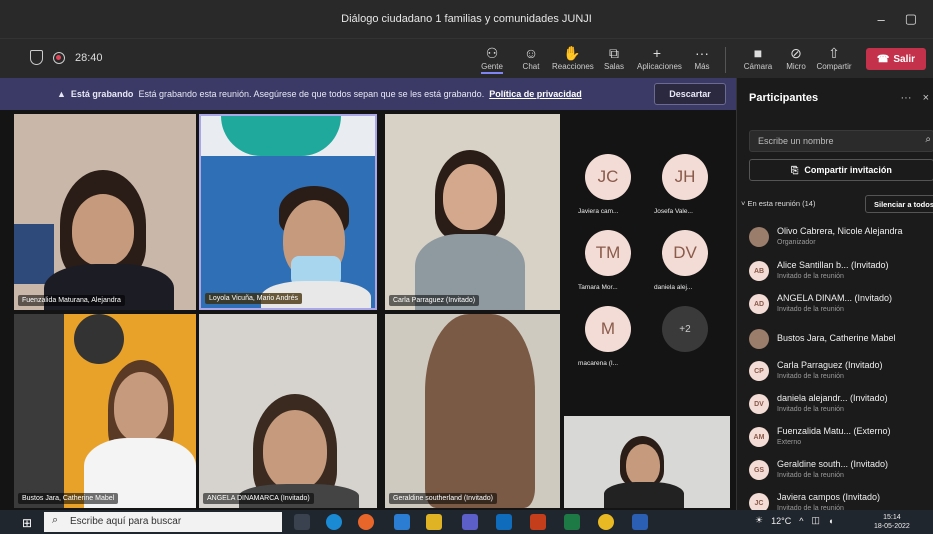  Describe the element at coordinates (759, 271) in the screenshot. I see `avatar: AB` at that location.